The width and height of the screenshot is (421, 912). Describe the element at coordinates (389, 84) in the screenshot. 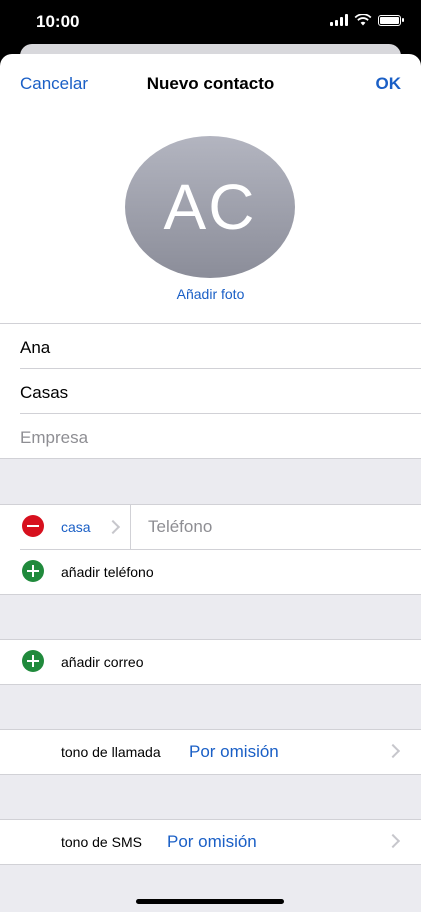

I see `ok-button: OK` at that location.